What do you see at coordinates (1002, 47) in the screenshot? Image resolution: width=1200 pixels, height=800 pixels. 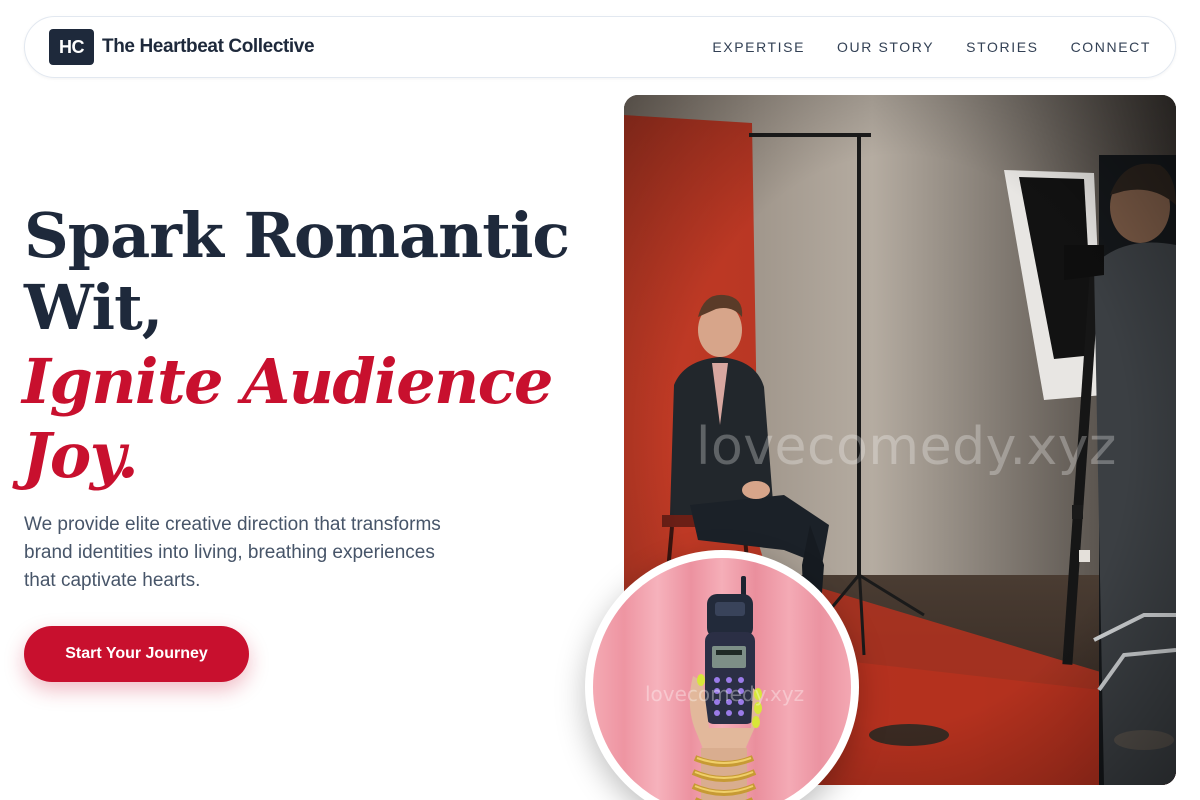 I see `nav-link-stories: STORIES` at bounding box center [1002, 47].